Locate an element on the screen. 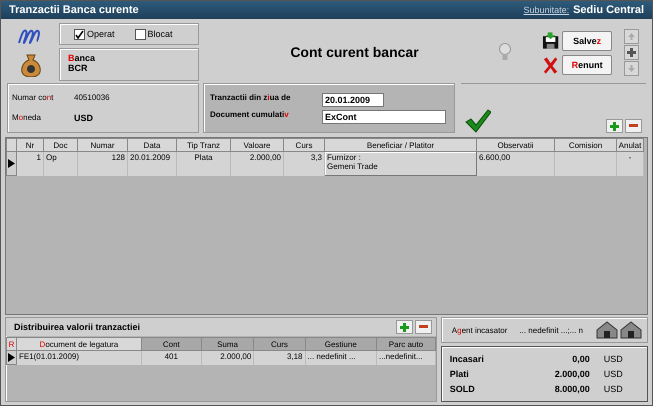  column-header: Observatii is located at coordinates (515, 145).